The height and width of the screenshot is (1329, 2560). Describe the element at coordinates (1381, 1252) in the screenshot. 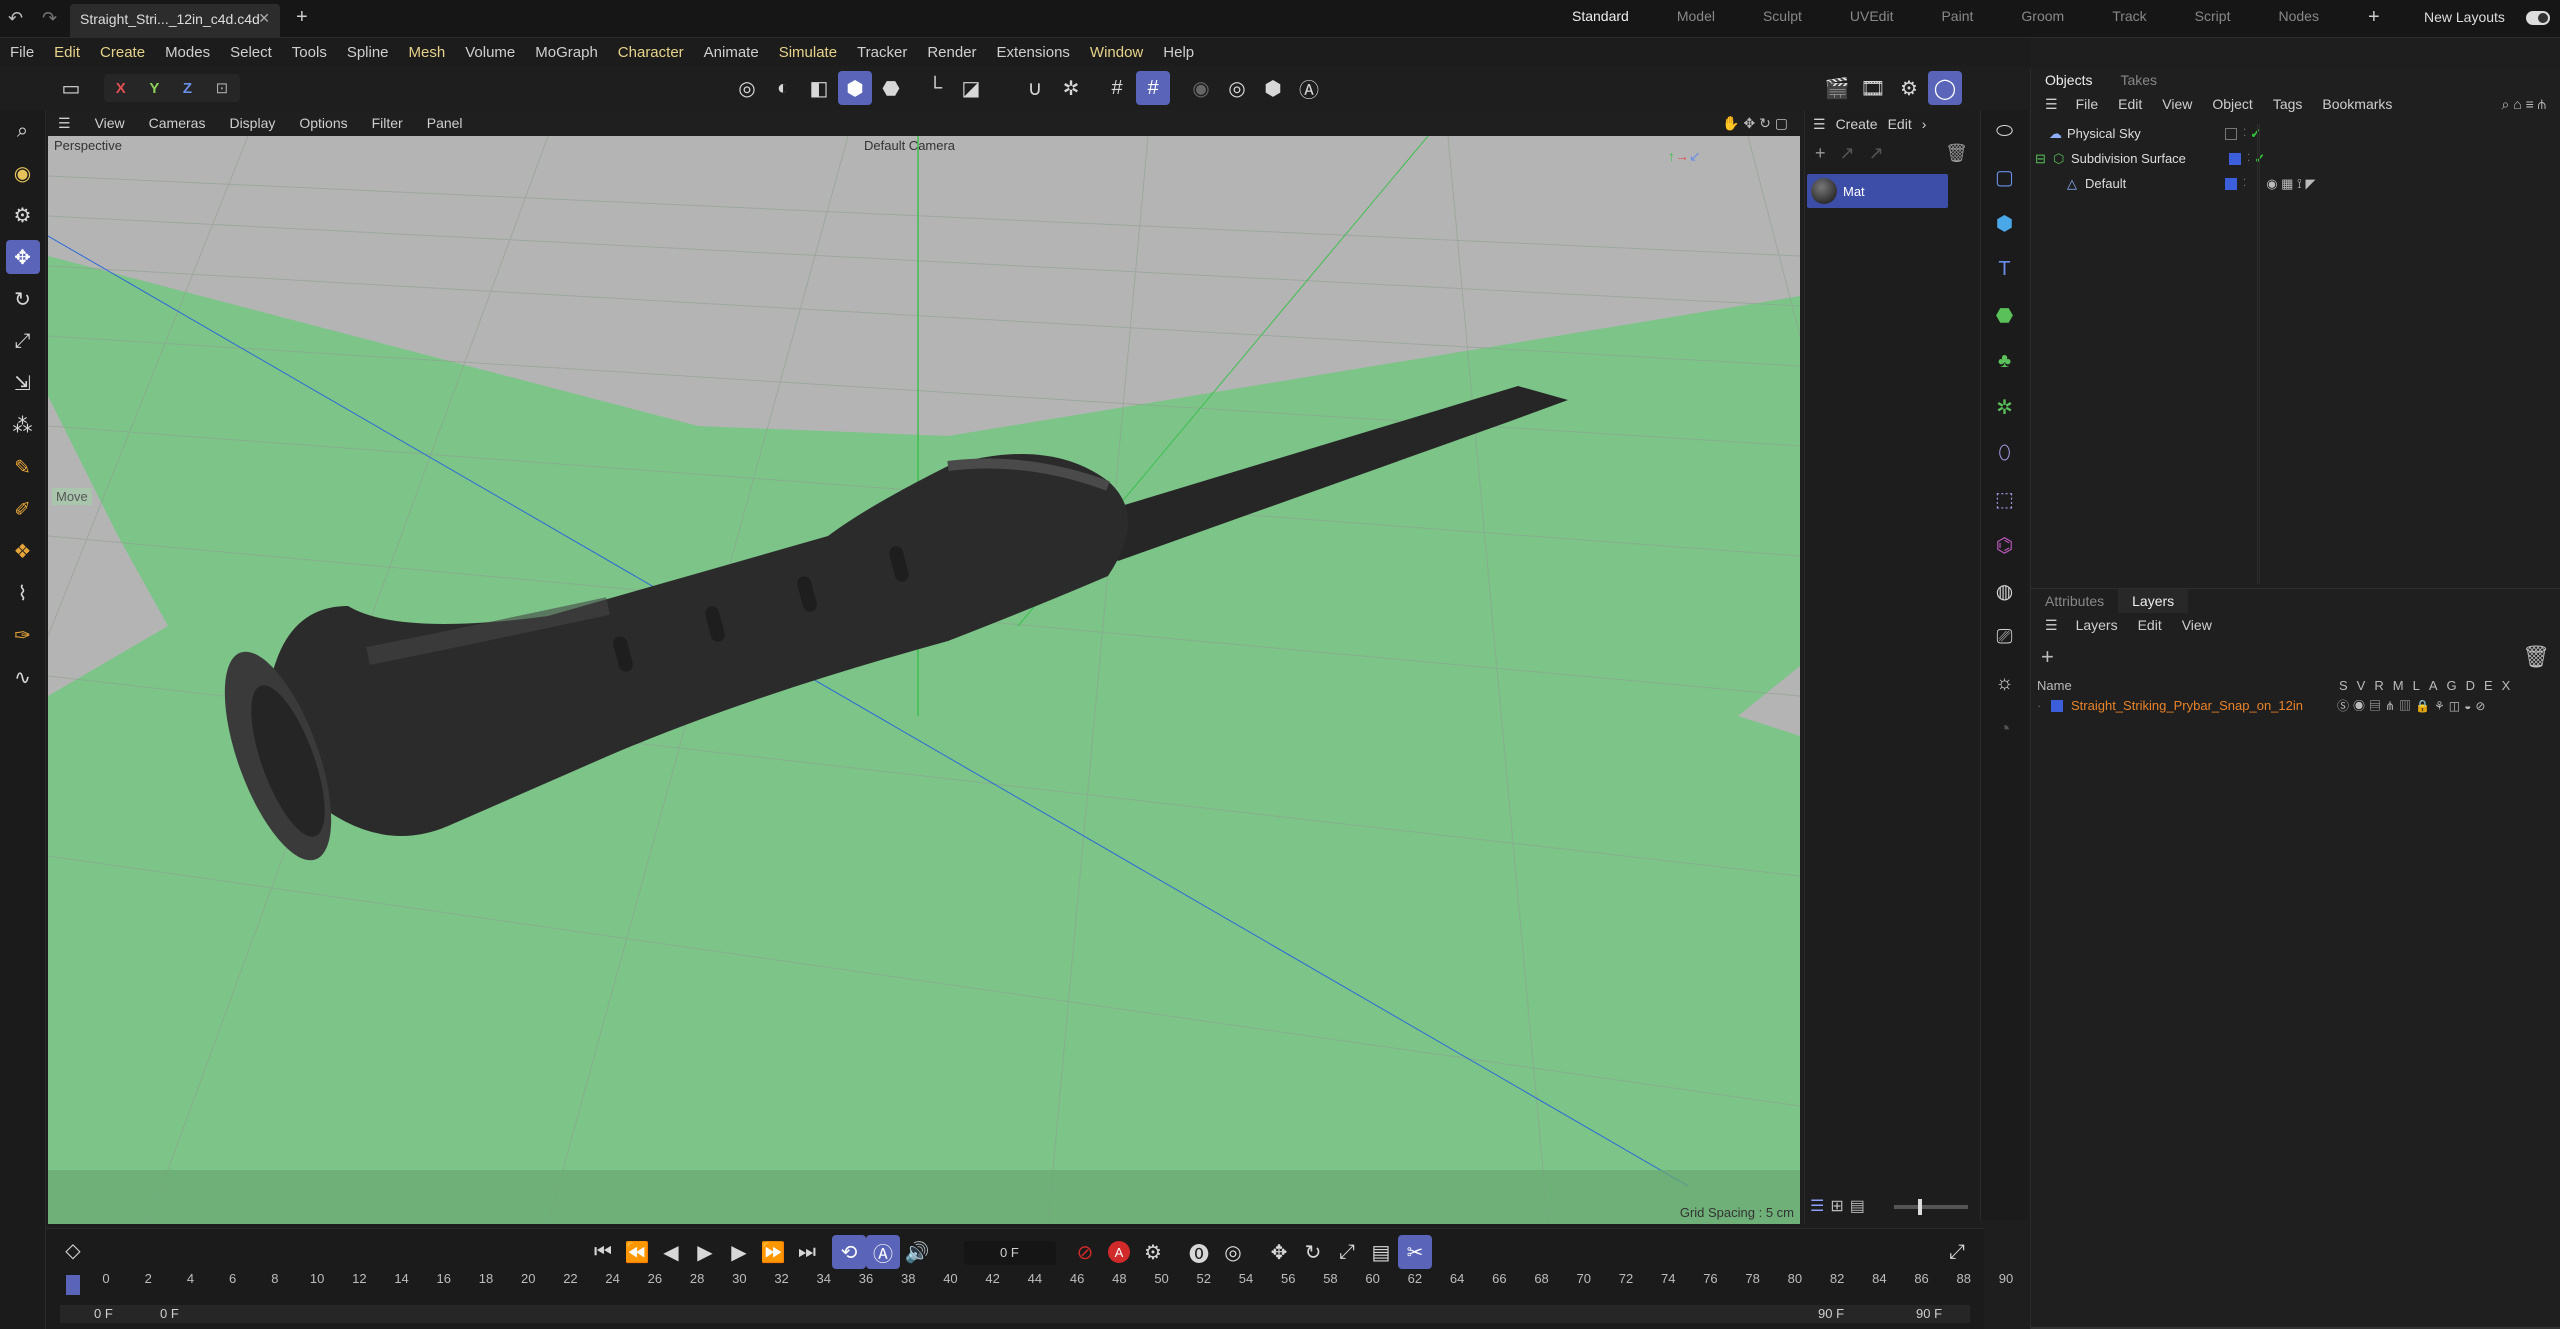

I see `parameter-key-icon: ▤` at that location.